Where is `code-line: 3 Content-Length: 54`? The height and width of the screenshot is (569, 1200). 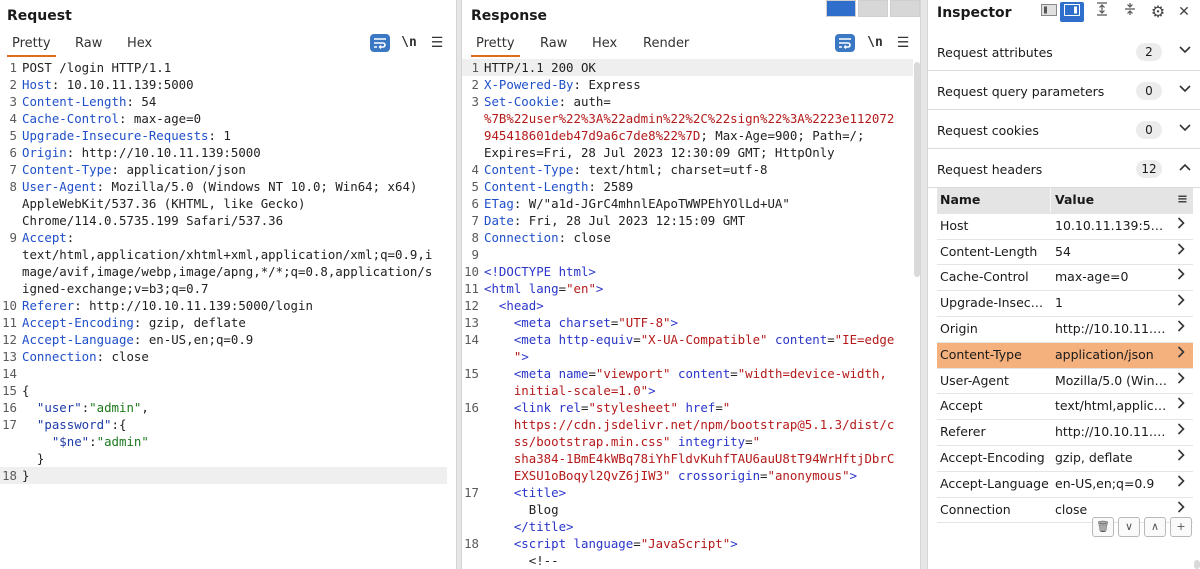 code-line: 3 Content-Length: 54 is located at coordinates (223, 101).